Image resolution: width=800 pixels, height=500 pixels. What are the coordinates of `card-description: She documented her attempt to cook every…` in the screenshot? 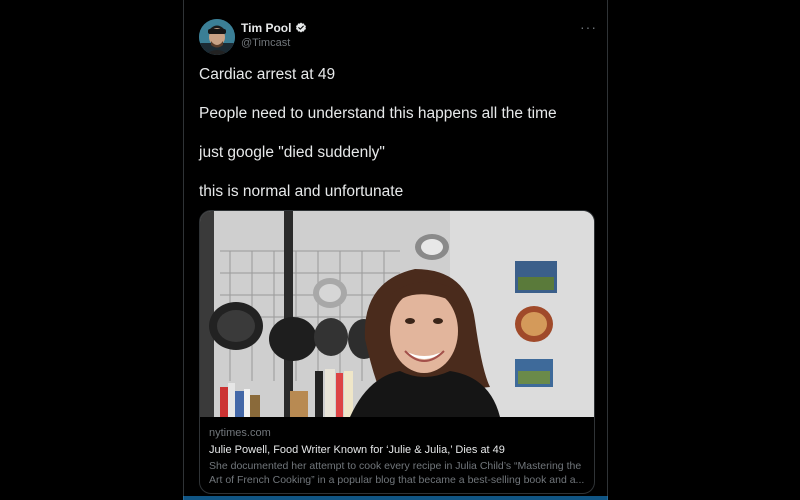 It's located at (397, 473).